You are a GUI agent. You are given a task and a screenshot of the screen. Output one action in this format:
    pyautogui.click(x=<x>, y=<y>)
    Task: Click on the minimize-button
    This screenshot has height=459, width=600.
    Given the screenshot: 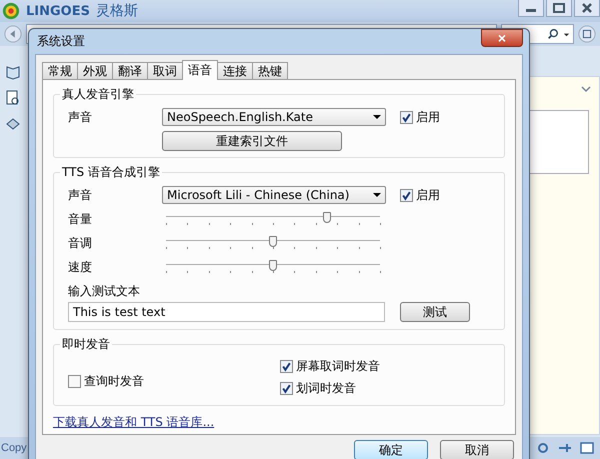 What is the action you would take?
    pyautogui.click(x=531, y=8)
    